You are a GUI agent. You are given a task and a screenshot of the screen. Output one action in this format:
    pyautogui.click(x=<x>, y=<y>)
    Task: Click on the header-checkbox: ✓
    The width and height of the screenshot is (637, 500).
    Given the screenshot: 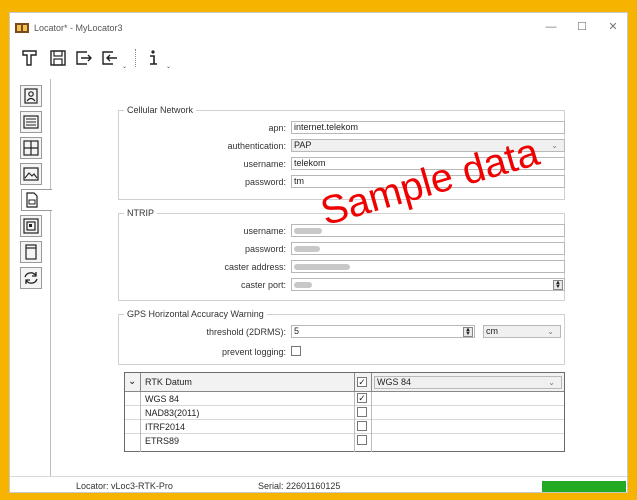 What is the action you would take?
    pyautogui.click(x=362, y=382)
    